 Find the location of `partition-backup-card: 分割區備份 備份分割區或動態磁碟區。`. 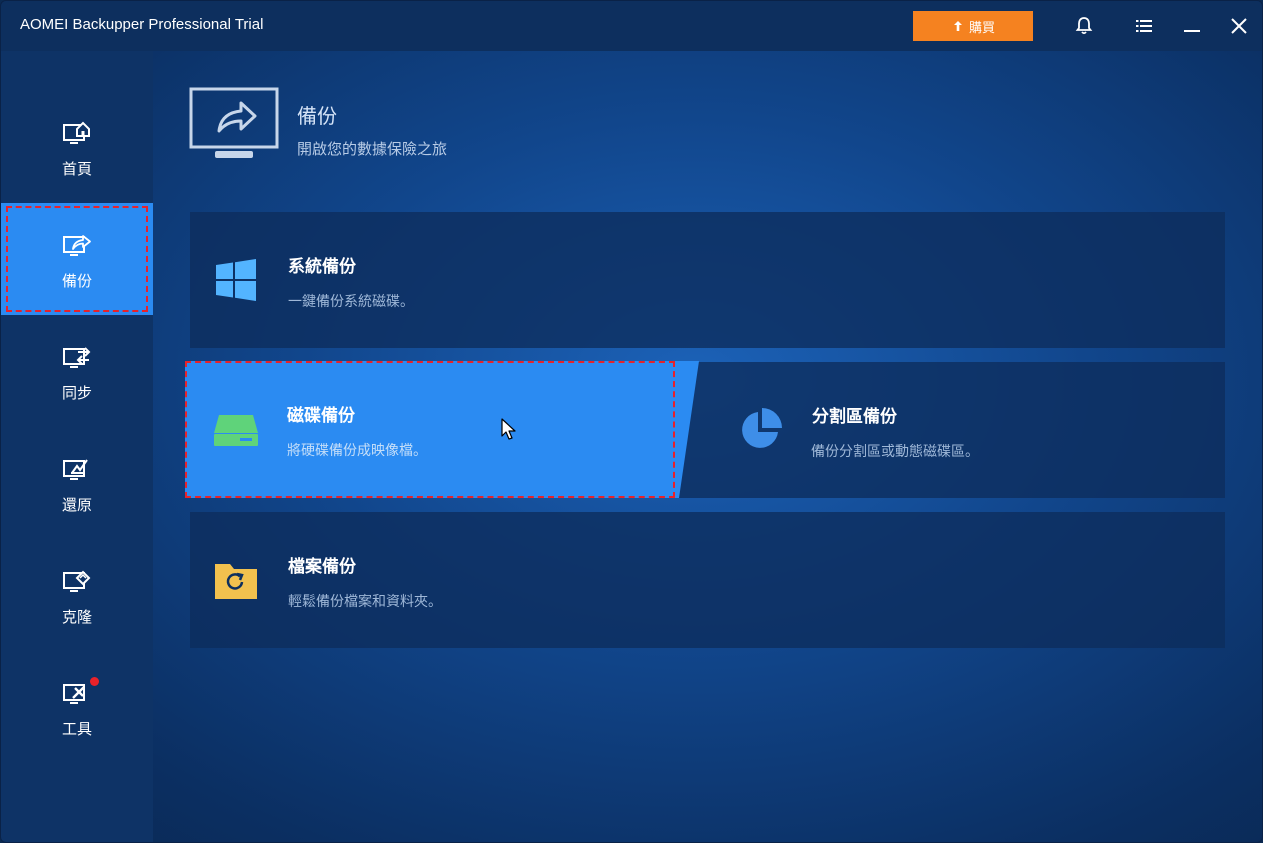

partition-backup-card: 分割區備份 備份分割區或動態磁碟區。 is located at coordinates (950, 430).